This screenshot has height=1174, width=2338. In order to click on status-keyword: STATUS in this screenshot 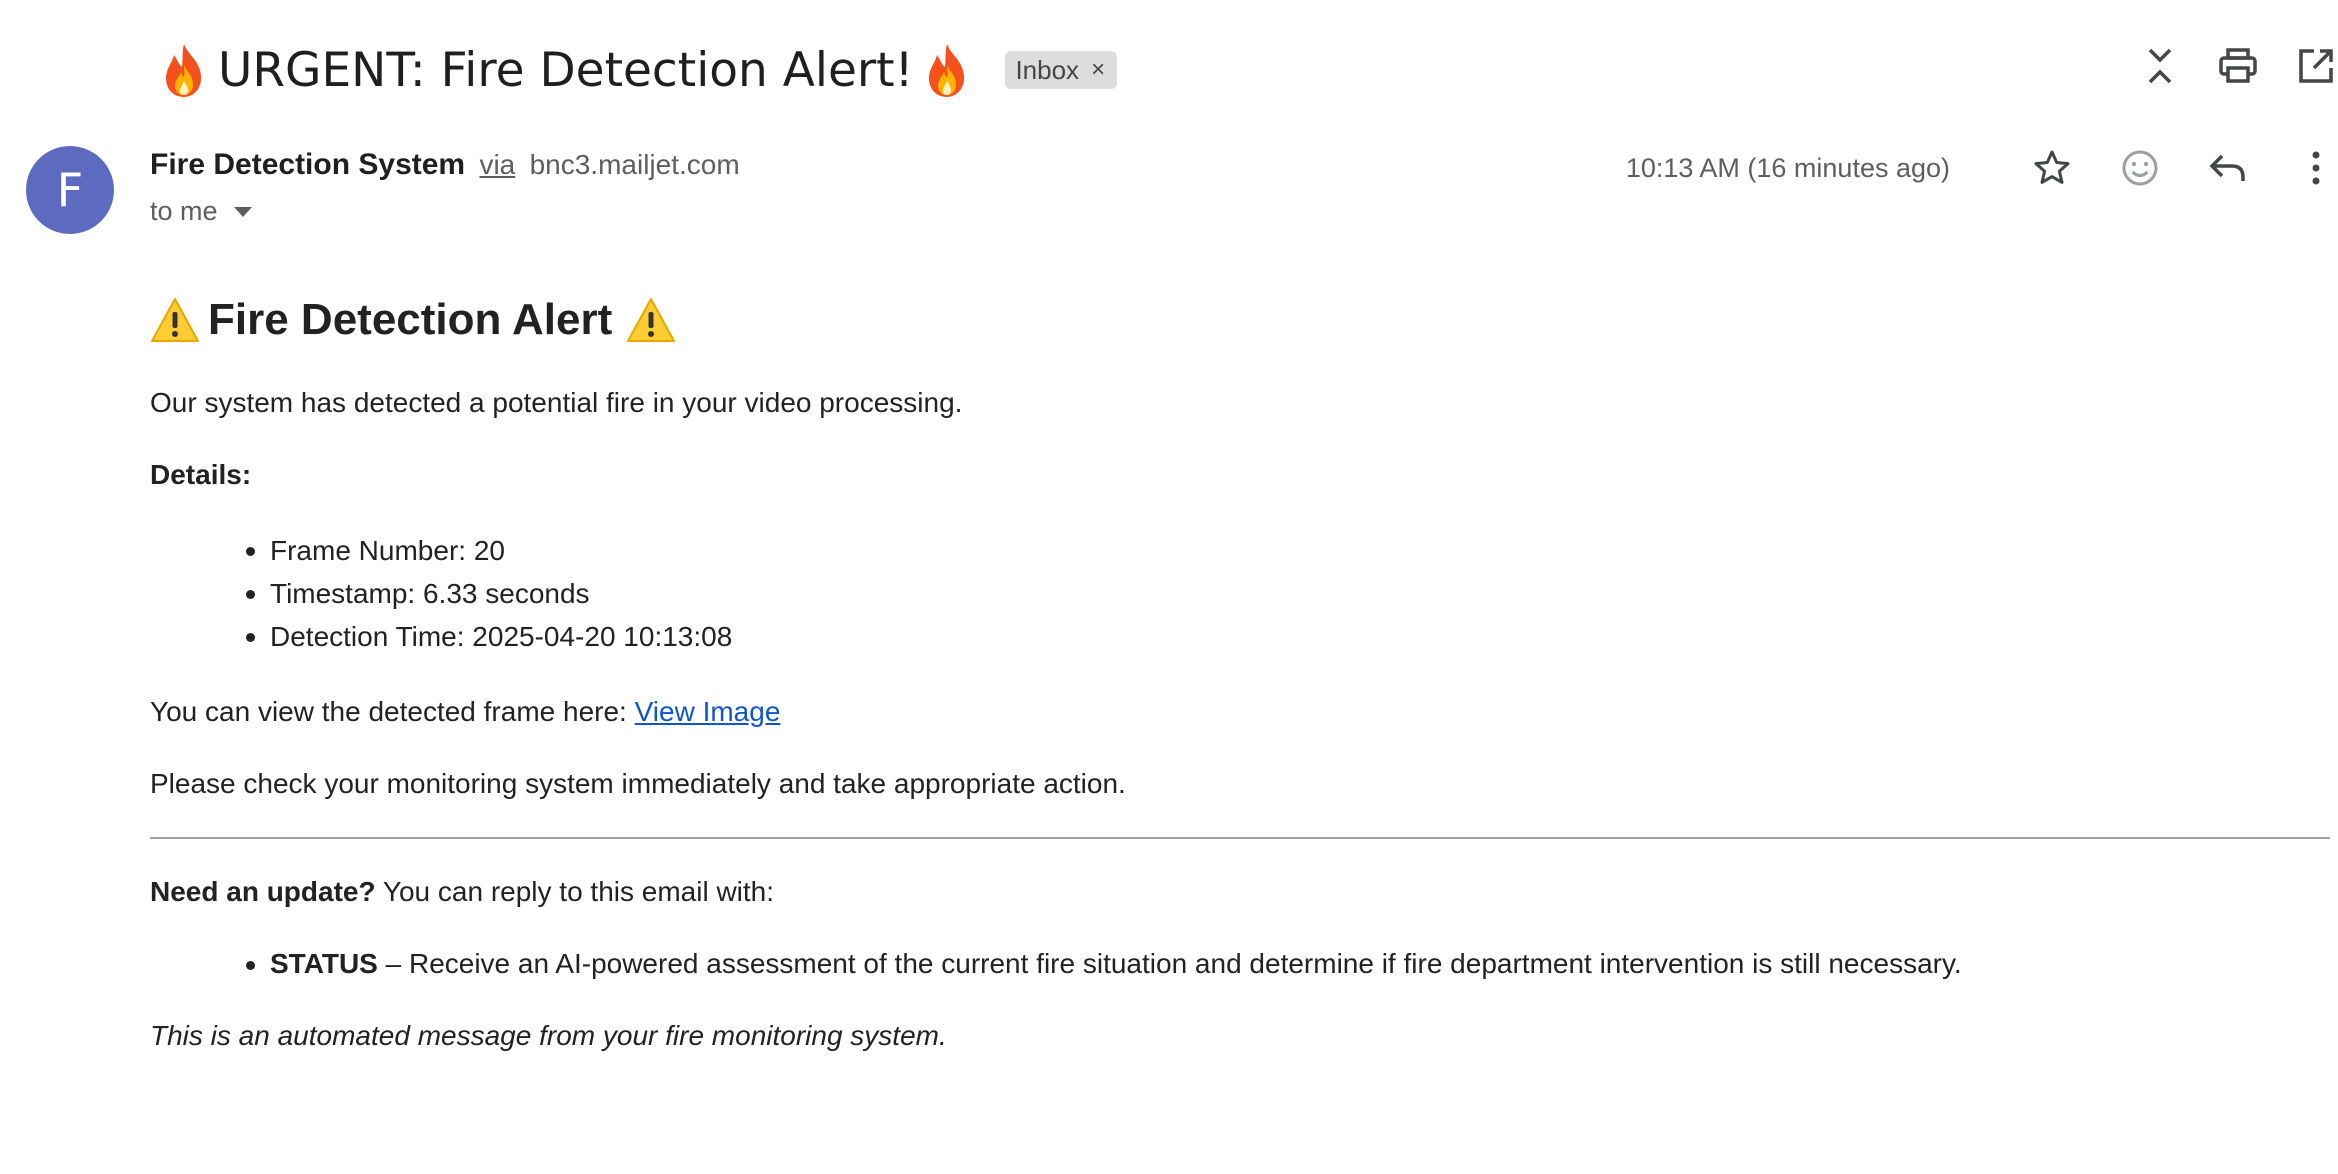, I will do `click(324, 963)`.